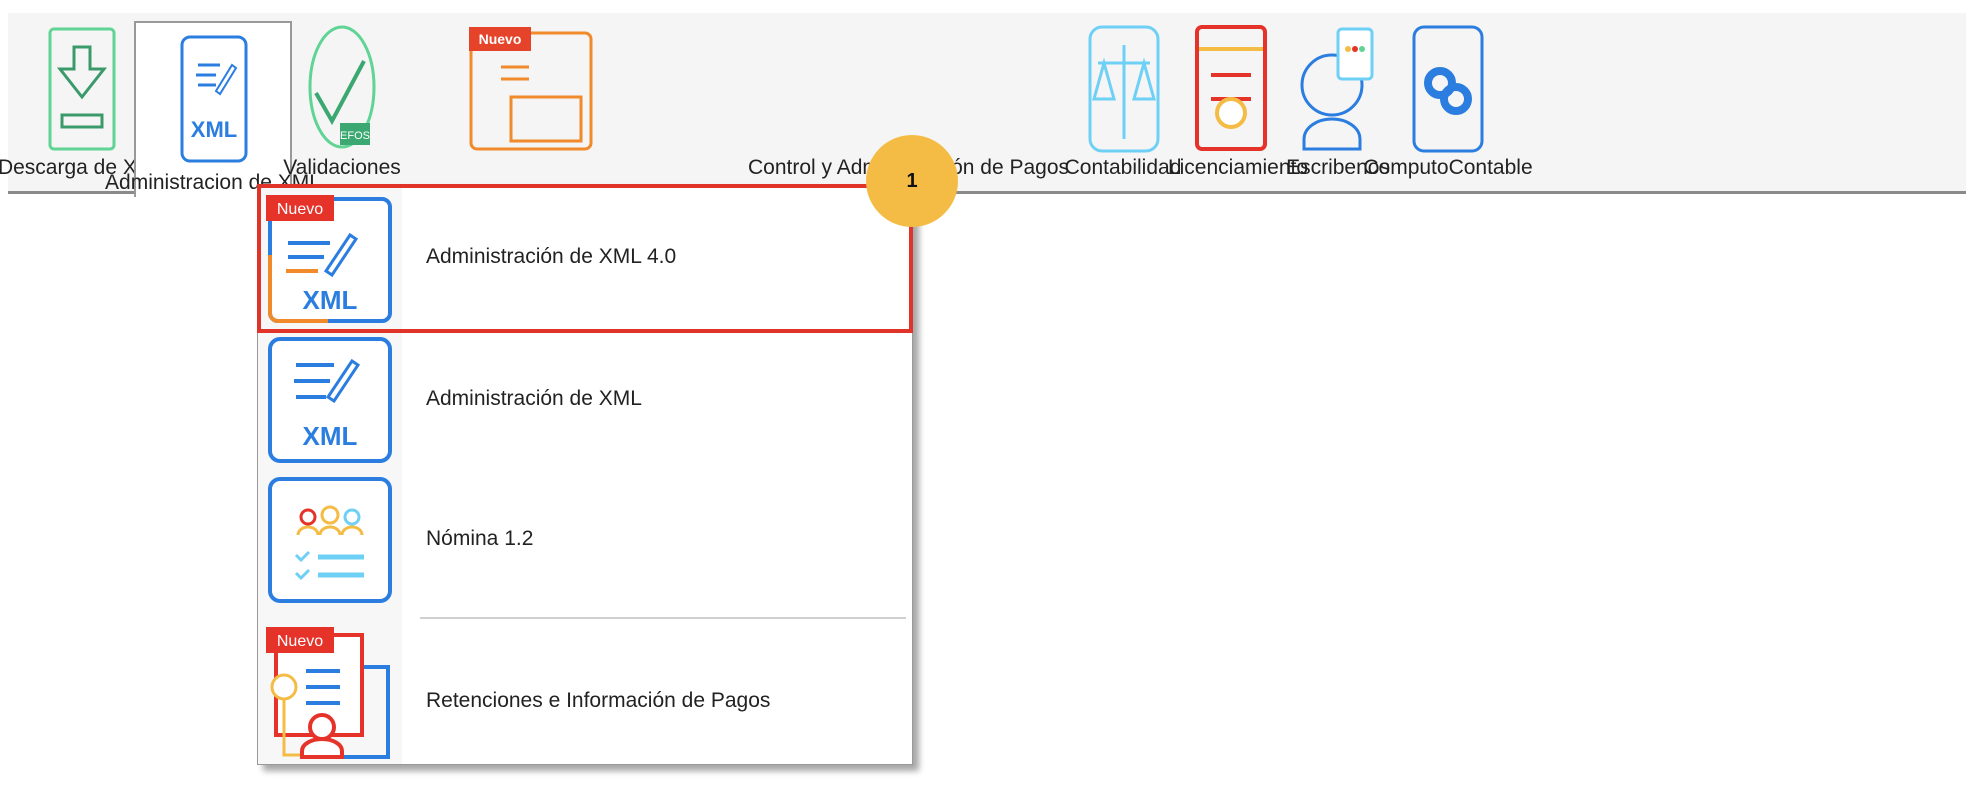 The width and height of the screenshot is (1966, 788). Describe the element at coordinates (330, 540) in the screenshot. I see `payroll-icon` at that location.